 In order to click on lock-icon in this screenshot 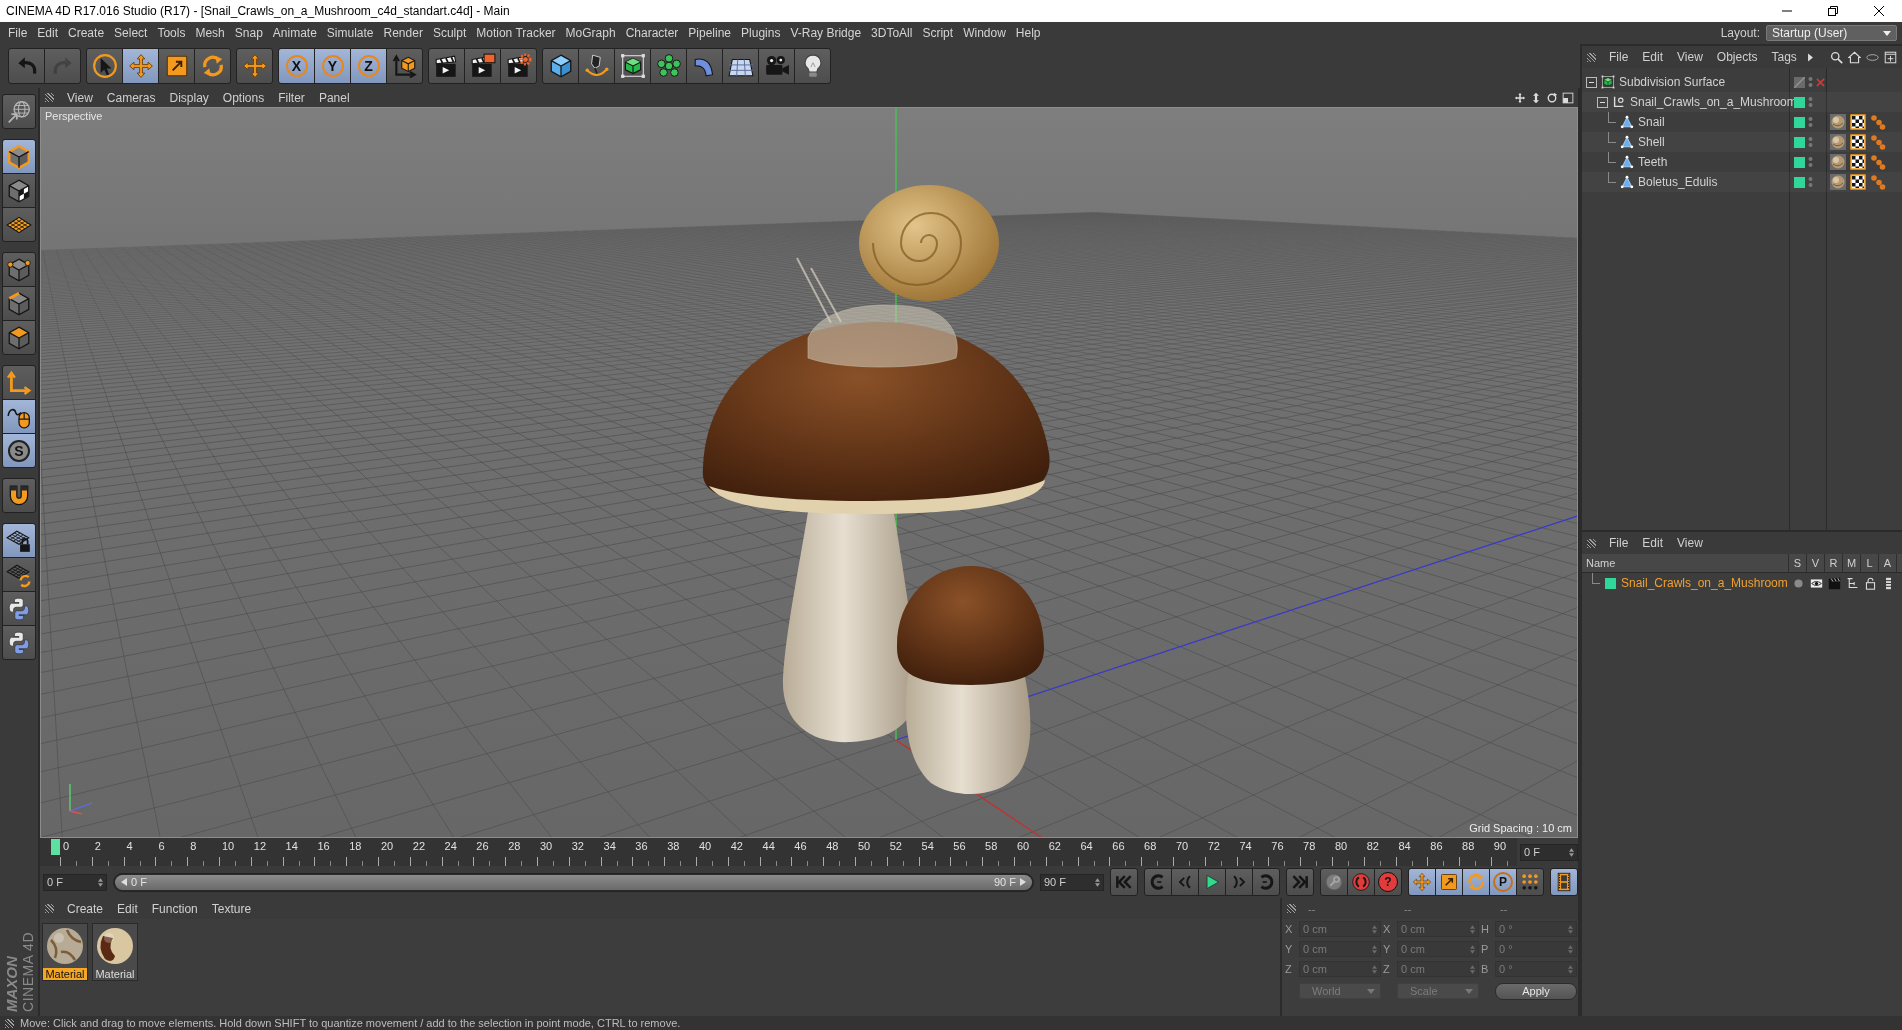, I will do `click(1870, 583)`.